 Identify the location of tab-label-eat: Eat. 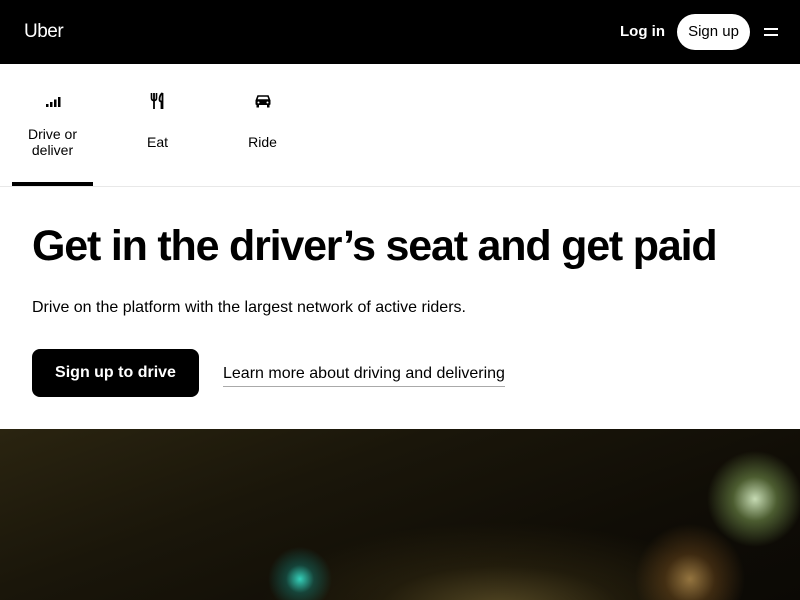
(157, 142).